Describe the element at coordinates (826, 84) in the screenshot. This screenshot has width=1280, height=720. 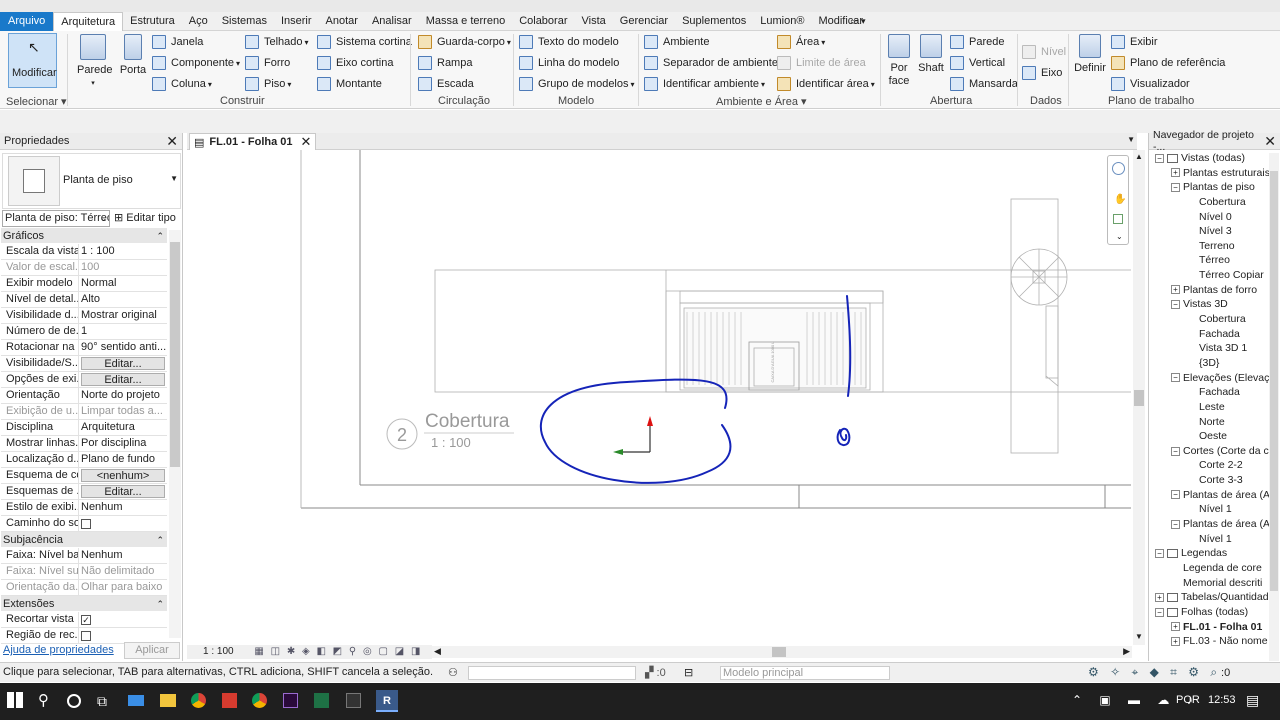
I see `tag-area-button: Identificar área ▾` at that location.